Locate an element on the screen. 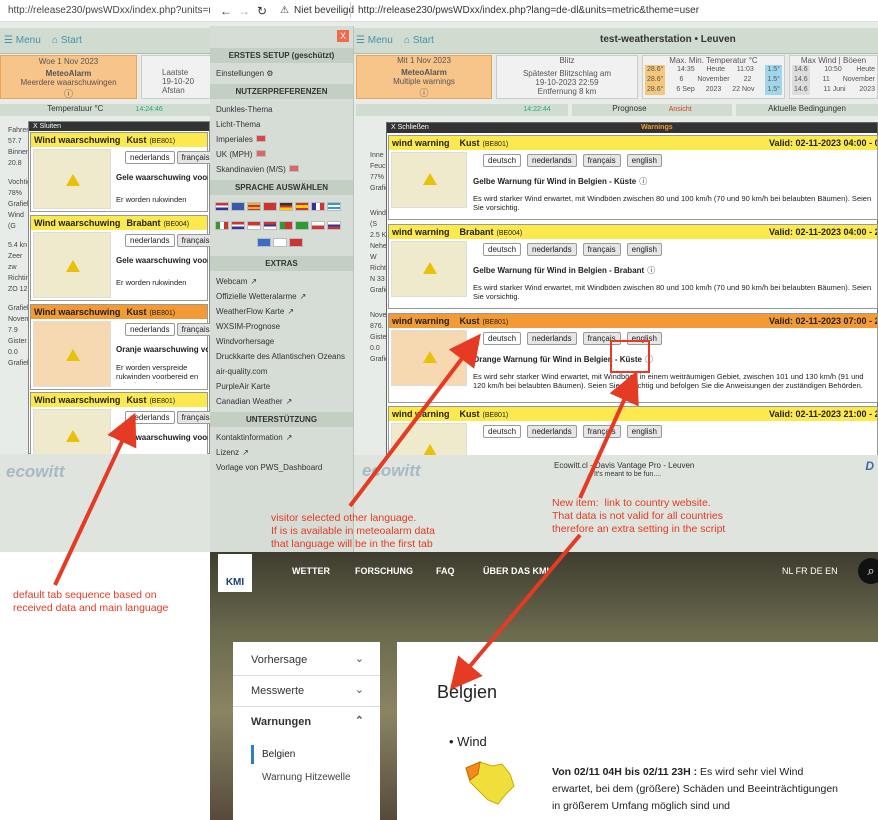 The image size is (878, 820). menu-support-item: Lizenz ↗ is located at coordinates (281, 452).